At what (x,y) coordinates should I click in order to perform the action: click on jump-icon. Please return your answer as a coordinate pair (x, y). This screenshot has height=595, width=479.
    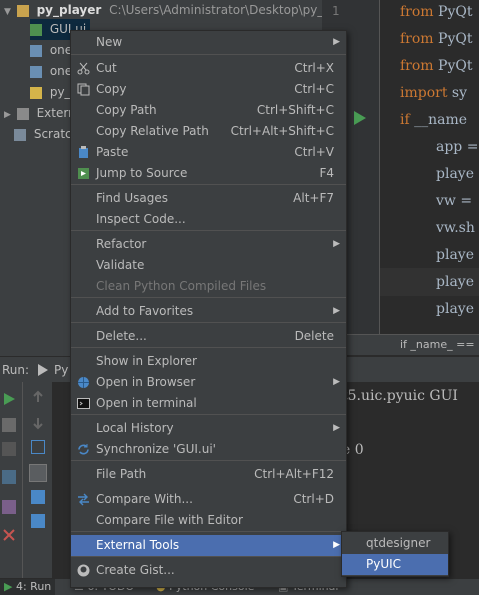
    Looking at the image, I should click on (83, 173).